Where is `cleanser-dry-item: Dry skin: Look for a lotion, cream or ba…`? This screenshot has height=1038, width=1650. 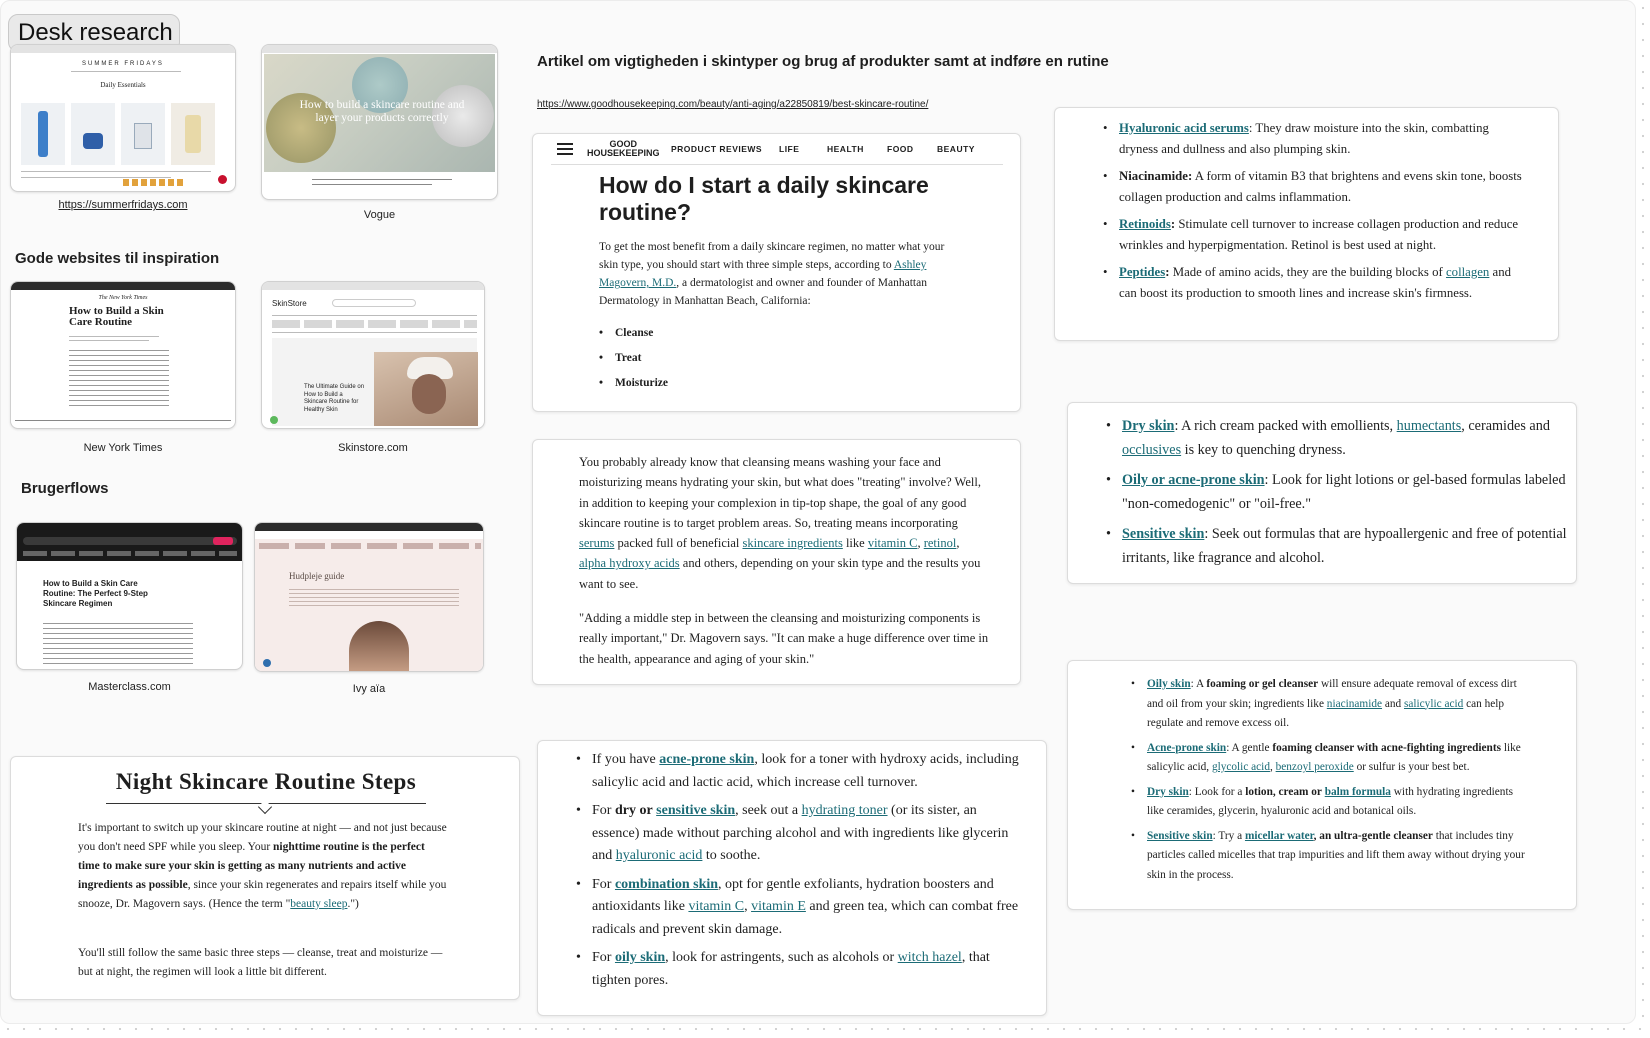
cleanser-dry-item: Dry skin: Look for a lotion, cream or ba… is located at coordinates (1331, 802).